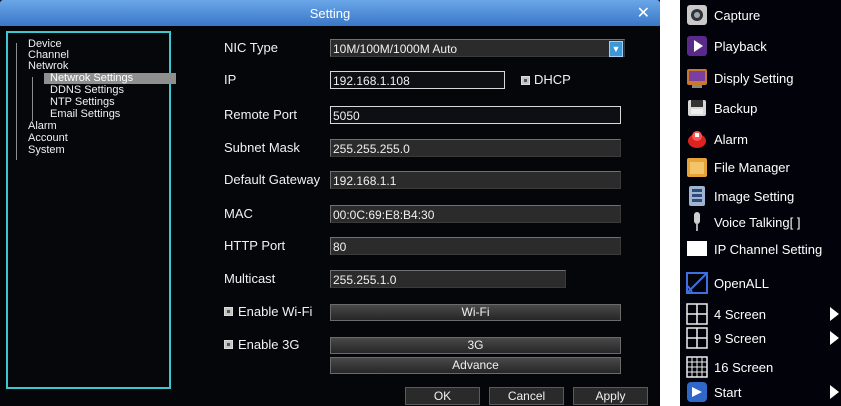 The width and height of the screenshot is (841, 406). What do you see at coordinates (737, 15) in the screenshot?
I see `menu-item-label: Capture` at bounding box center [737, 15].